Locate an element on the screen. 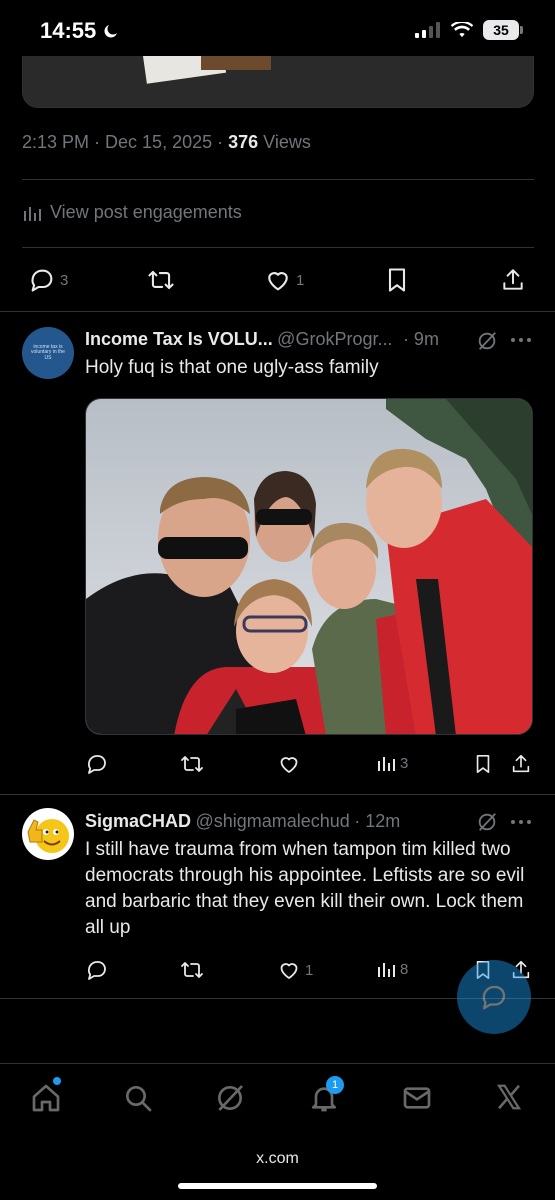 The width and height of the screenshot is (555, 1200). battery-indicator: 35 is located at coordinates (503, 30).